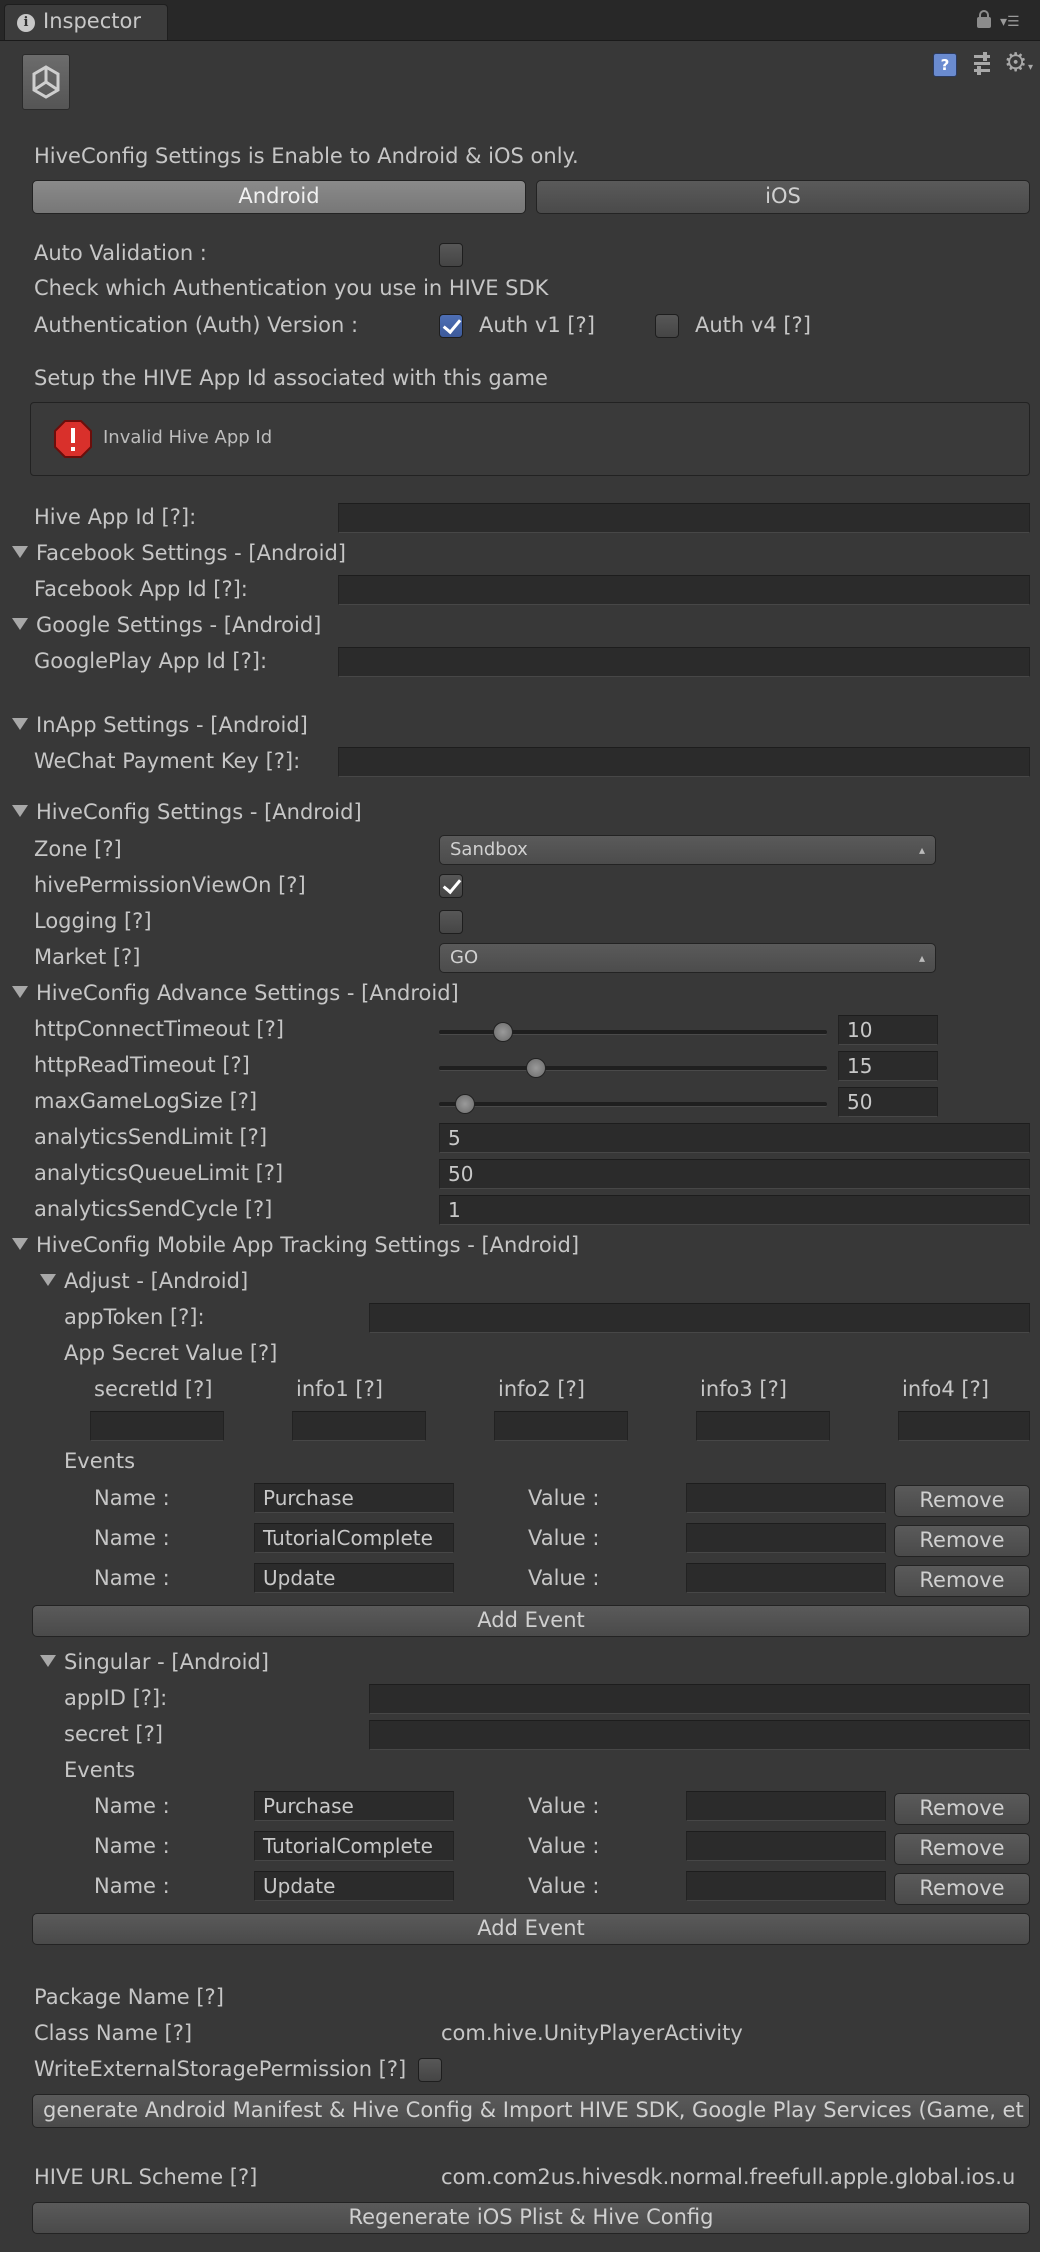 This screenshot has height=2252, width=1040. Describe the element at coordinates (160, 725) in the screenshot. I see `inapp-section-header: InApp Settings - [Android]` at that location.